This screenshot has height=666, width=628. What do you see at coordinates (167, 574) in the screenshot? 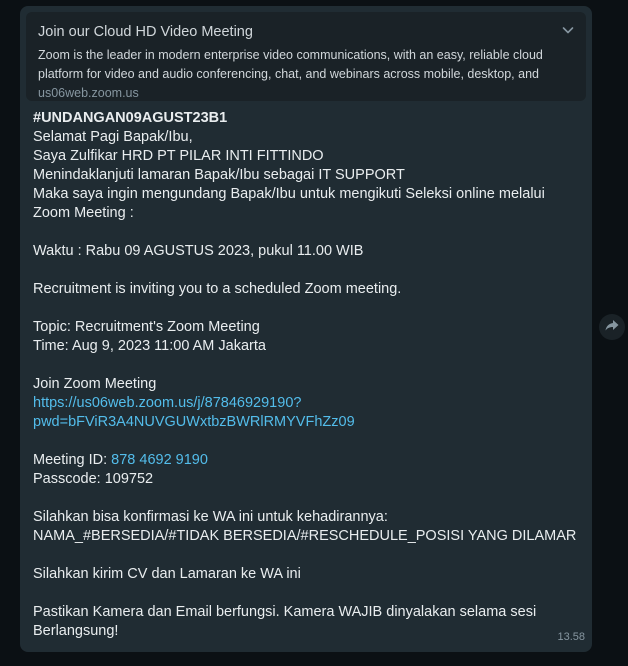
I see `message-line: Silahkan kirim CV dan Lamaran ke WA ini` at bounding box center [167, 574].